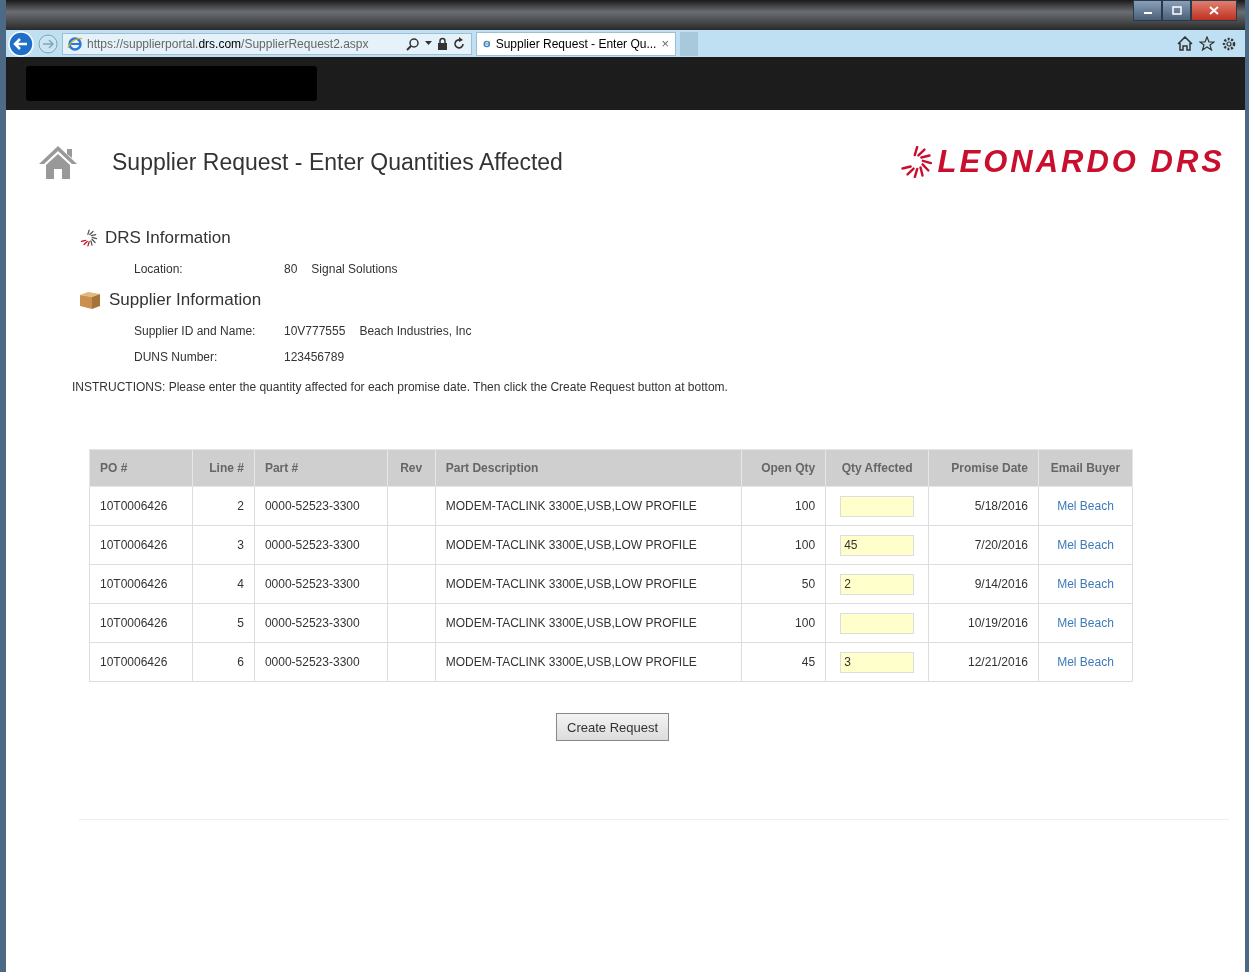  I want to click on address-bar: https://supplierportal.drs.com/SupplierRequest2.aspx, so click(267, 43).